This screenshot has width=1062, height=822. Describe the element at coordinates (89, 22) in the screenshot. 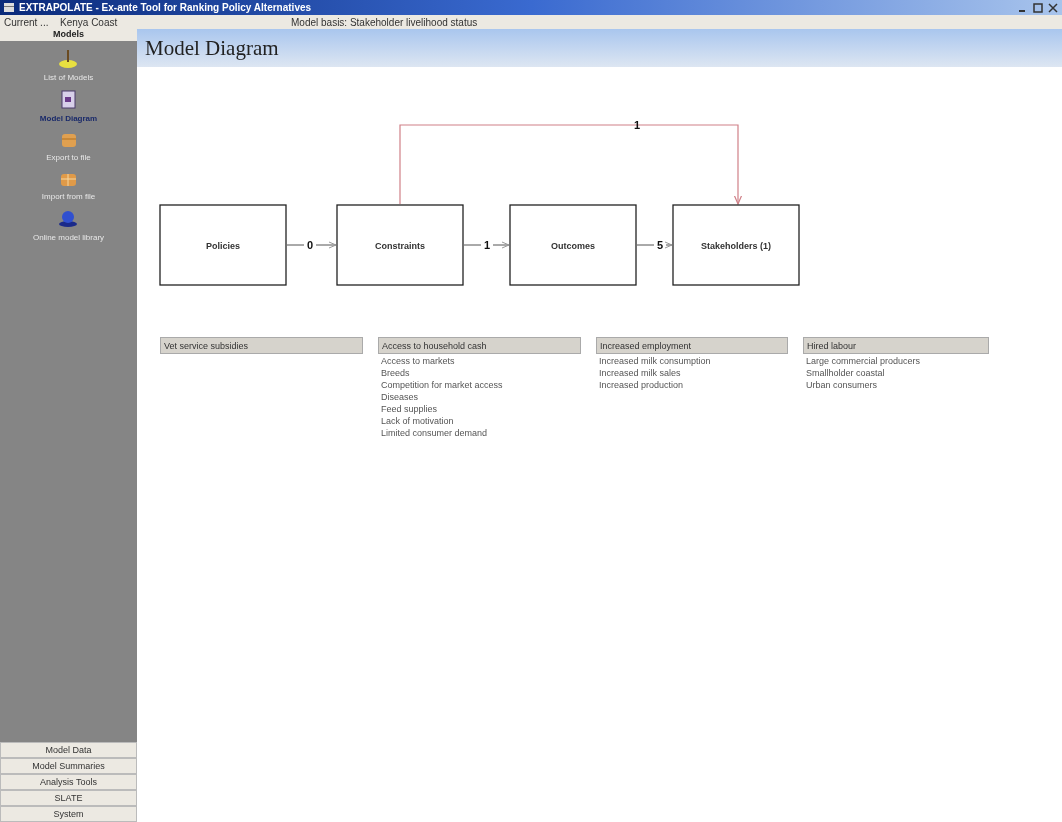

I see `current-value: Kenya Coast` at that location.